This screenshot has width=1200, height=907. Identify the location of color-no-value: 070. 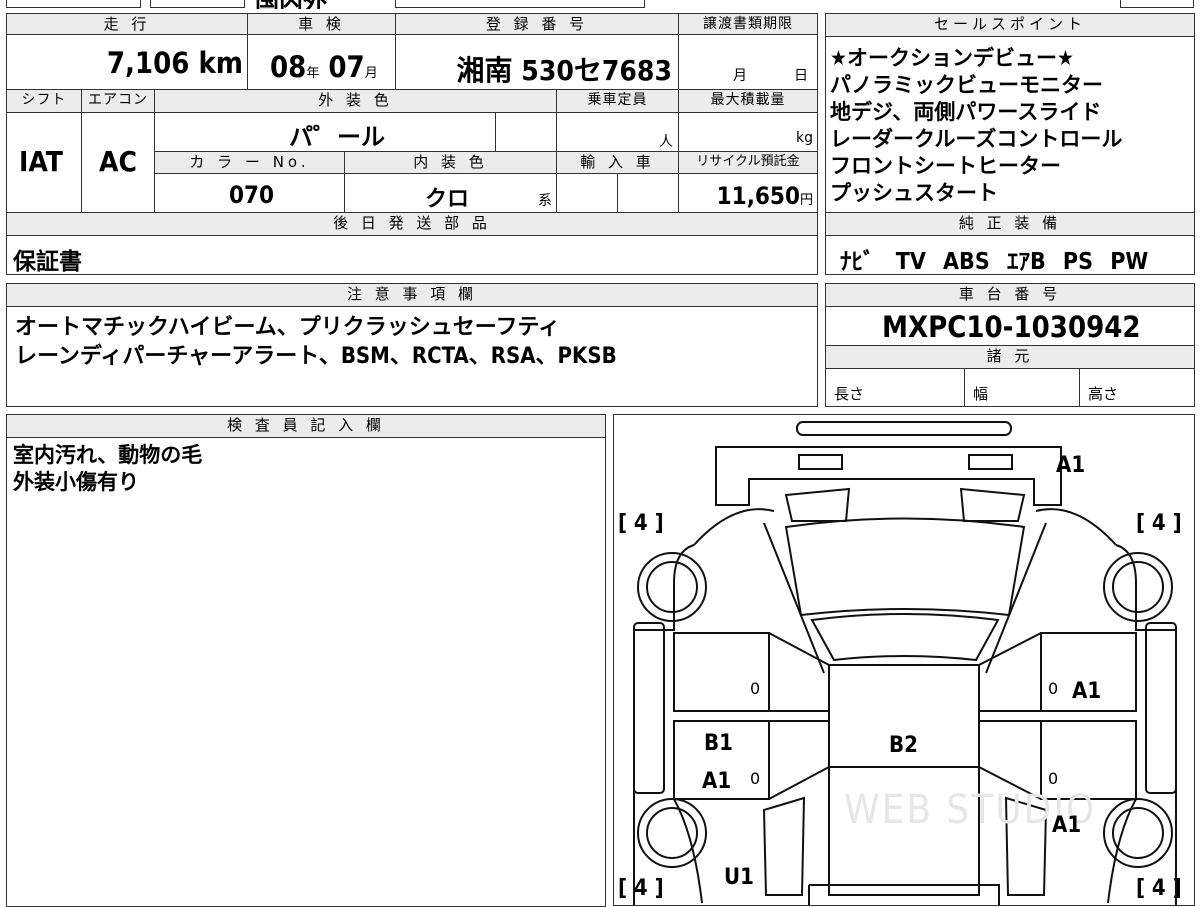
(252, 195).